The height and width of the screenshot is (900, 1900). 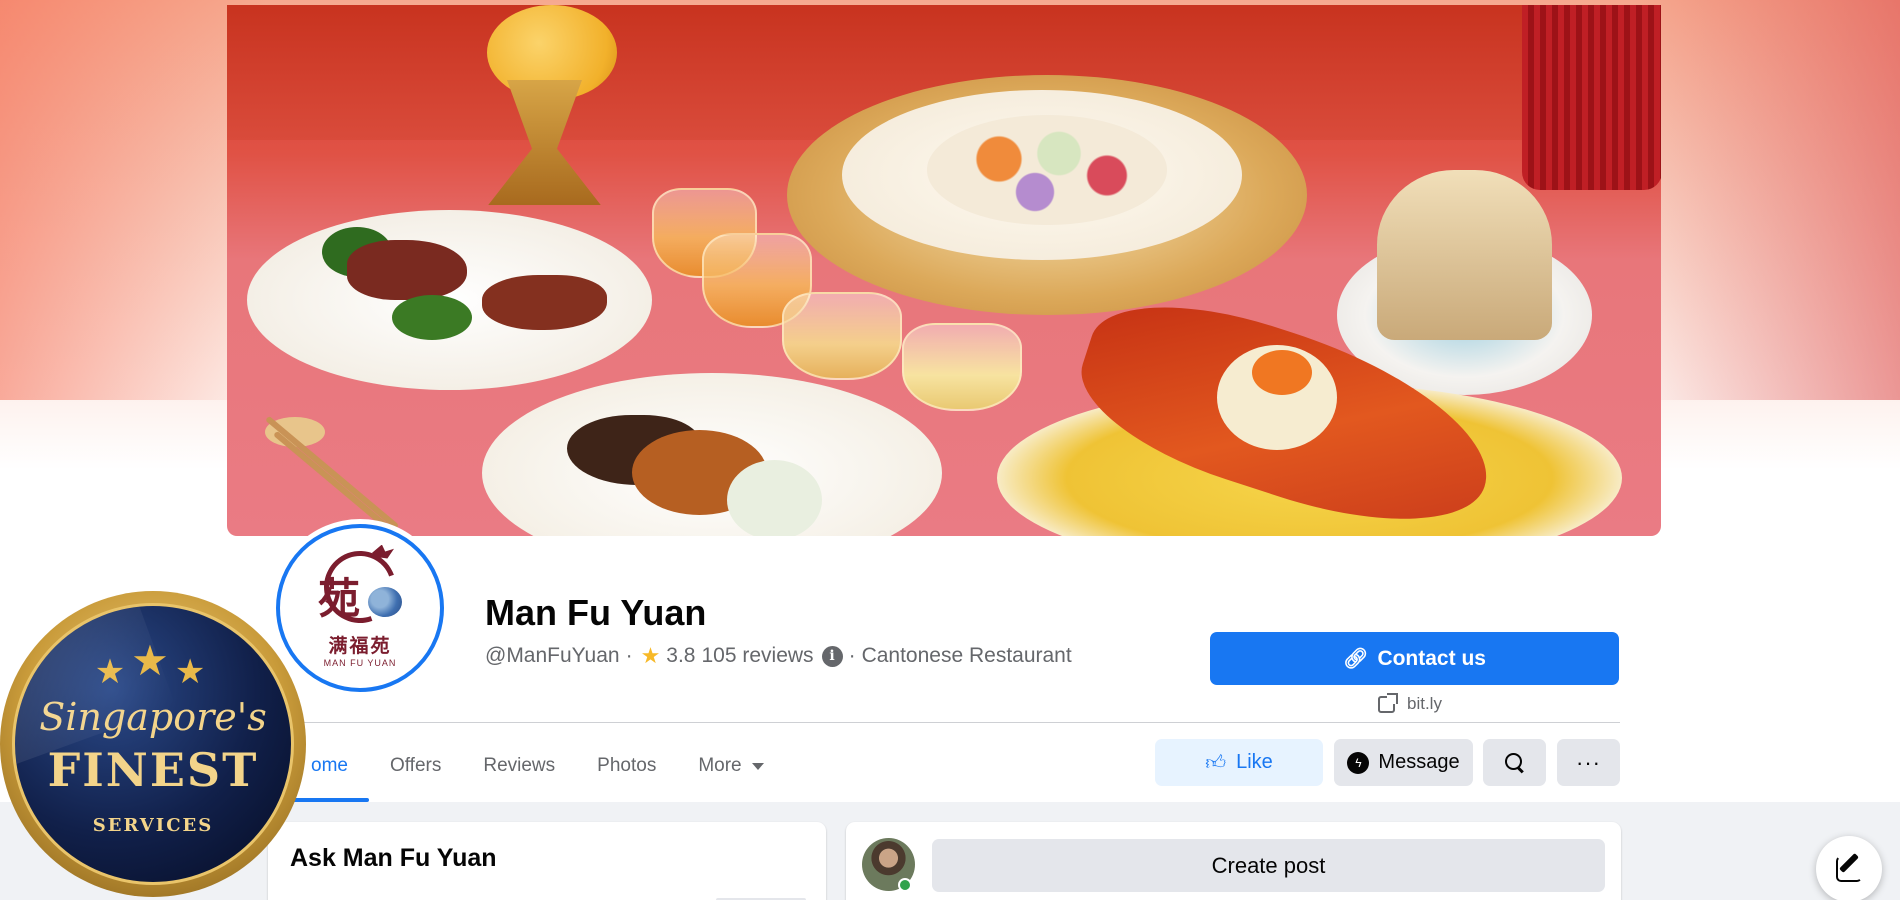 I want to click on link-icon: 🔗︎, so click(x=1356, y=659).